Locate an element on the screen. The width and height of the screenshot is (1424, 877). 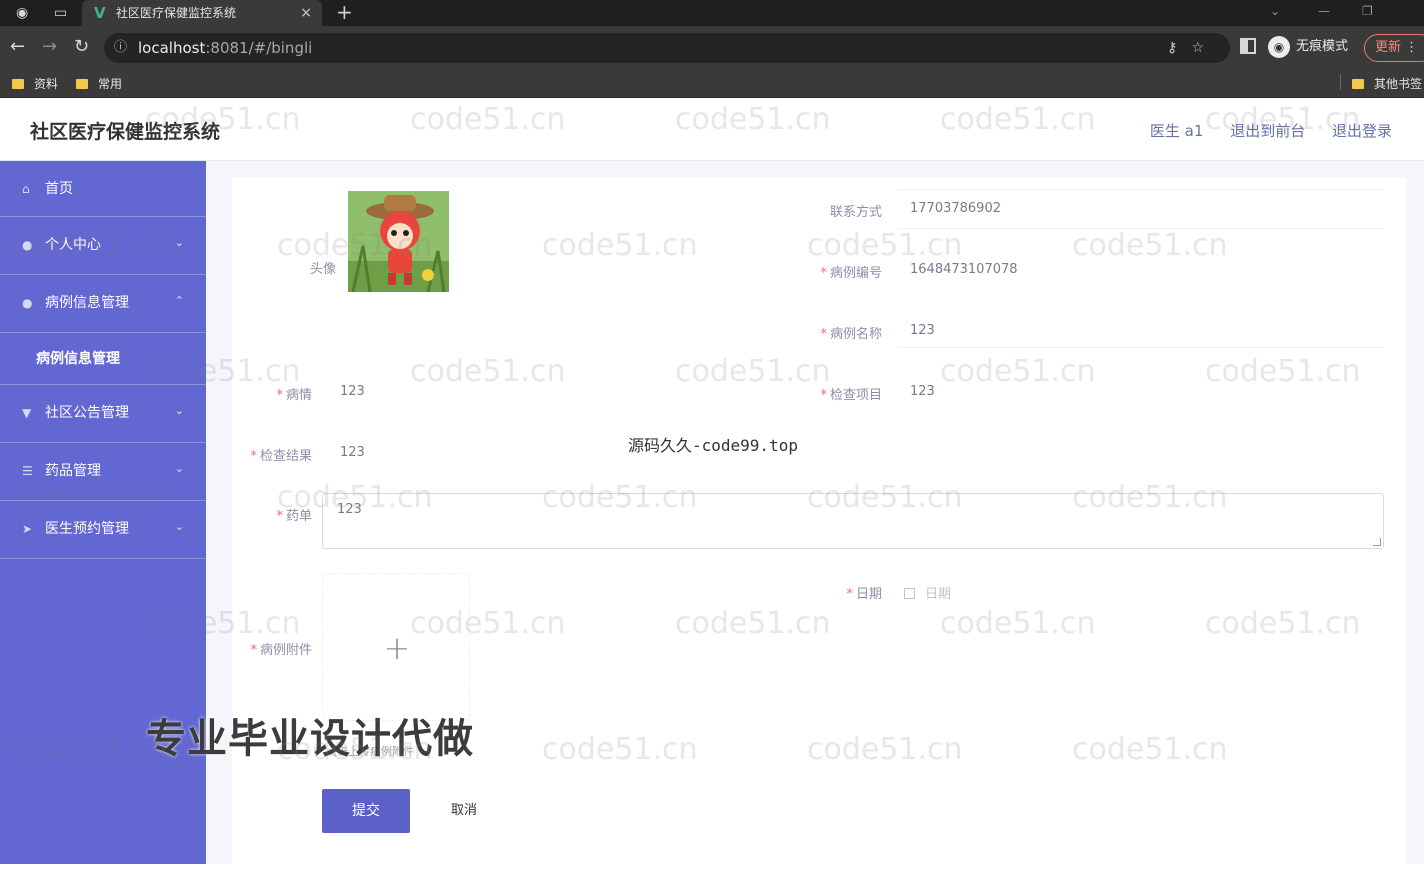
forward-icon: → is located at coordinates (49, 47).